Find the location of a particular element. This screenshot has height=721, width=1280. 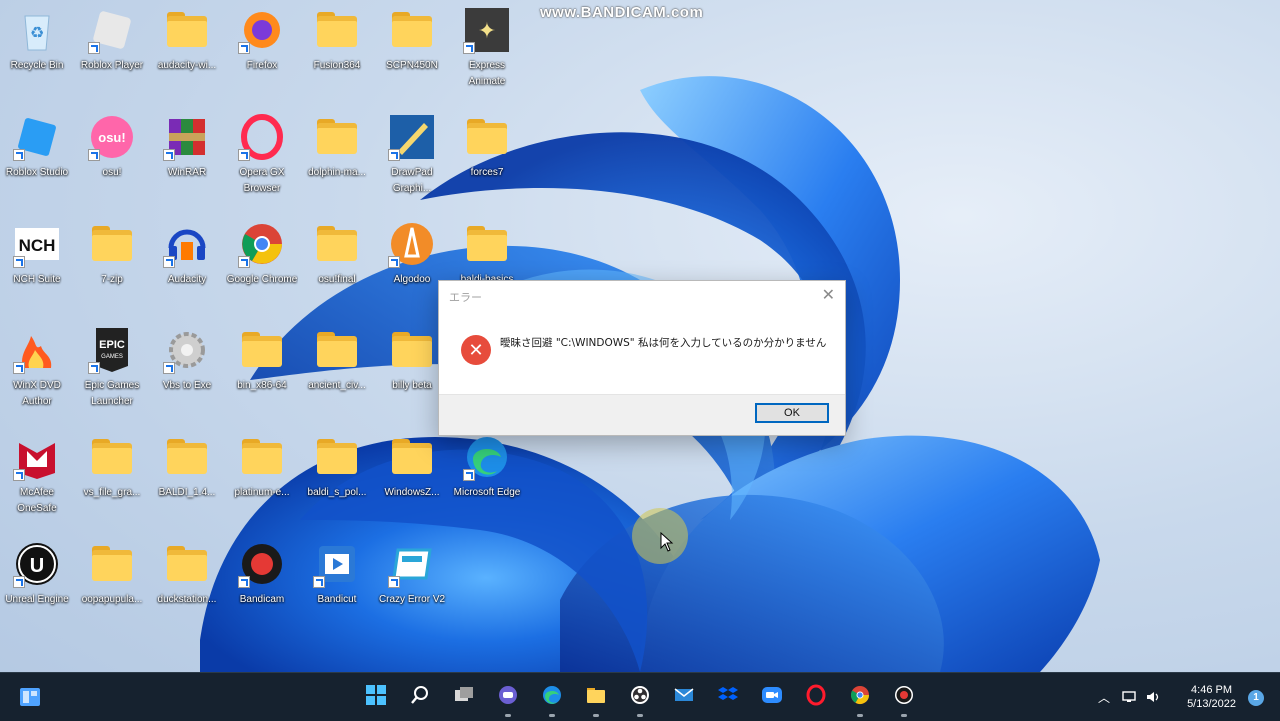

desktop-icon-label: Google Chrome is located at coordinates (262, 279).